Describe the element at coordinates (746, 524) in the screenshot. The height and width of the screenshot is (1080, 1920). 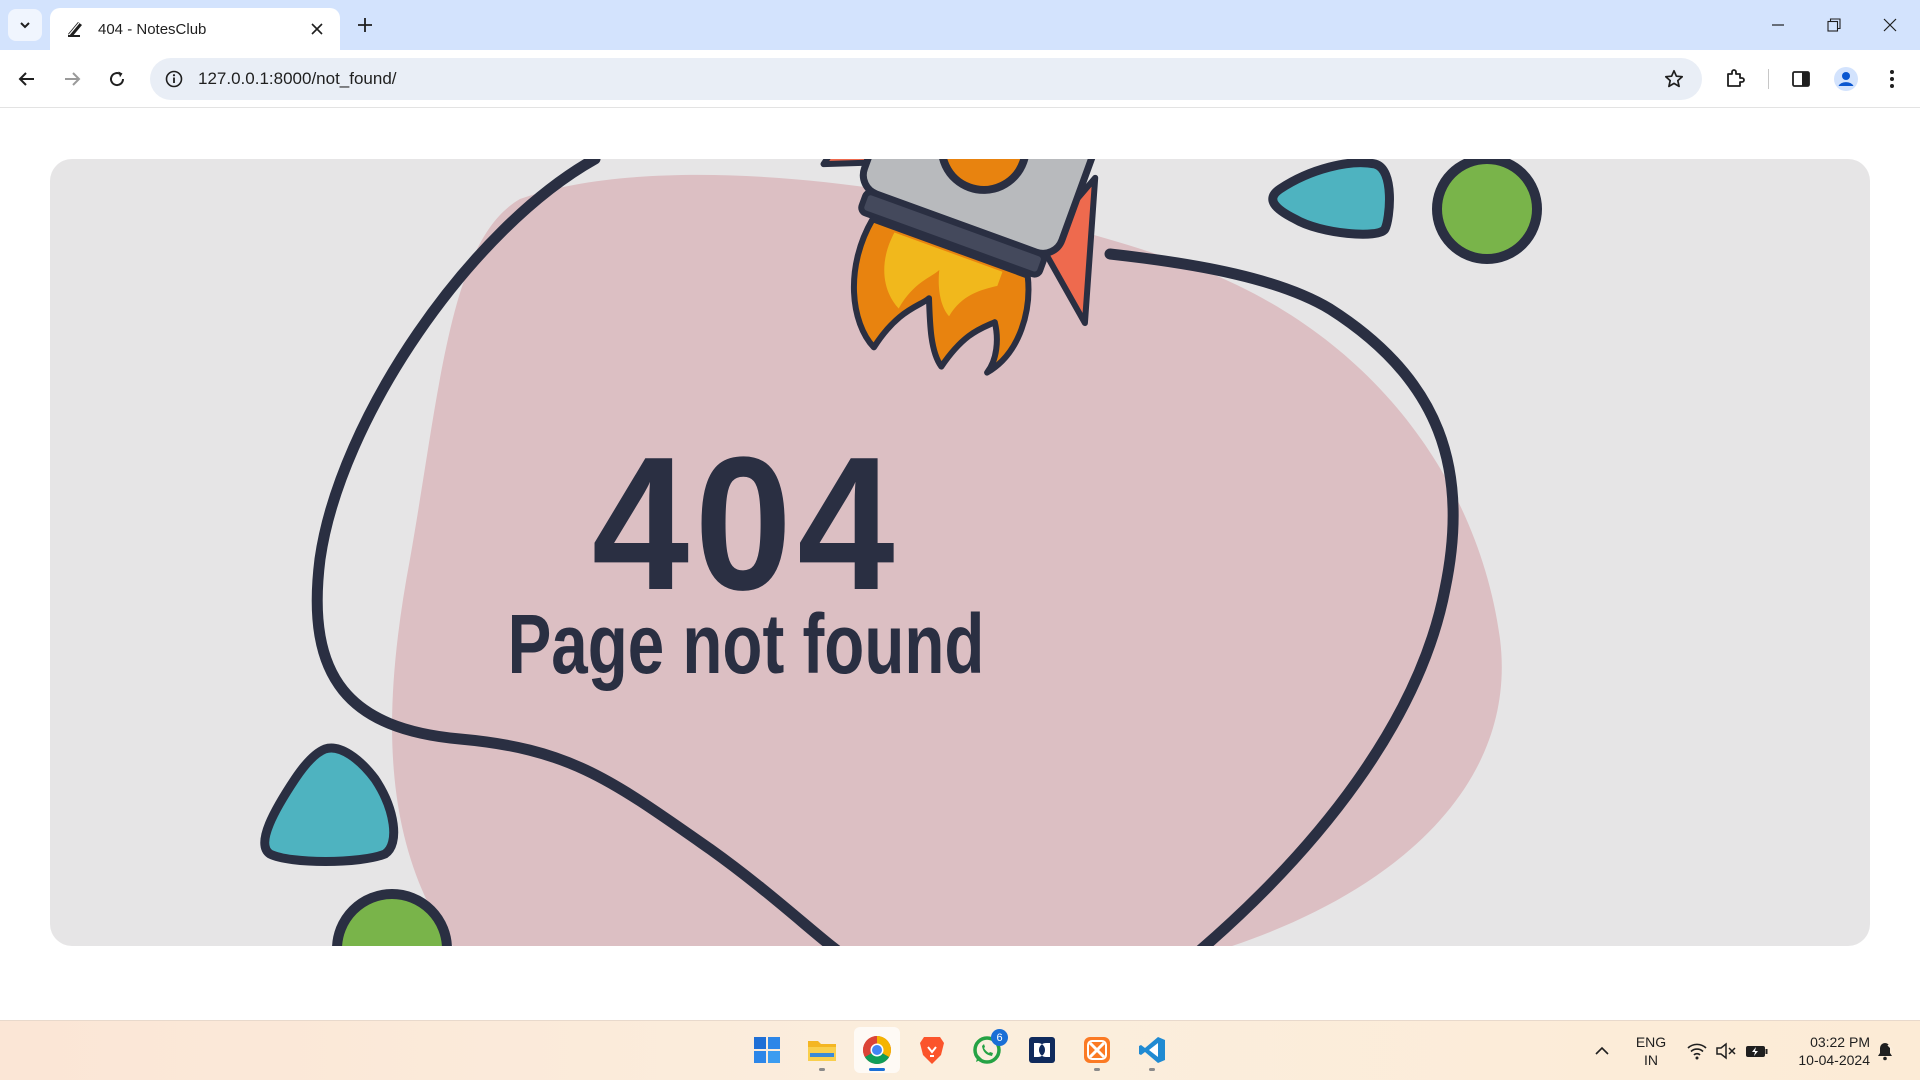
I see `error-code: 404` at that location.